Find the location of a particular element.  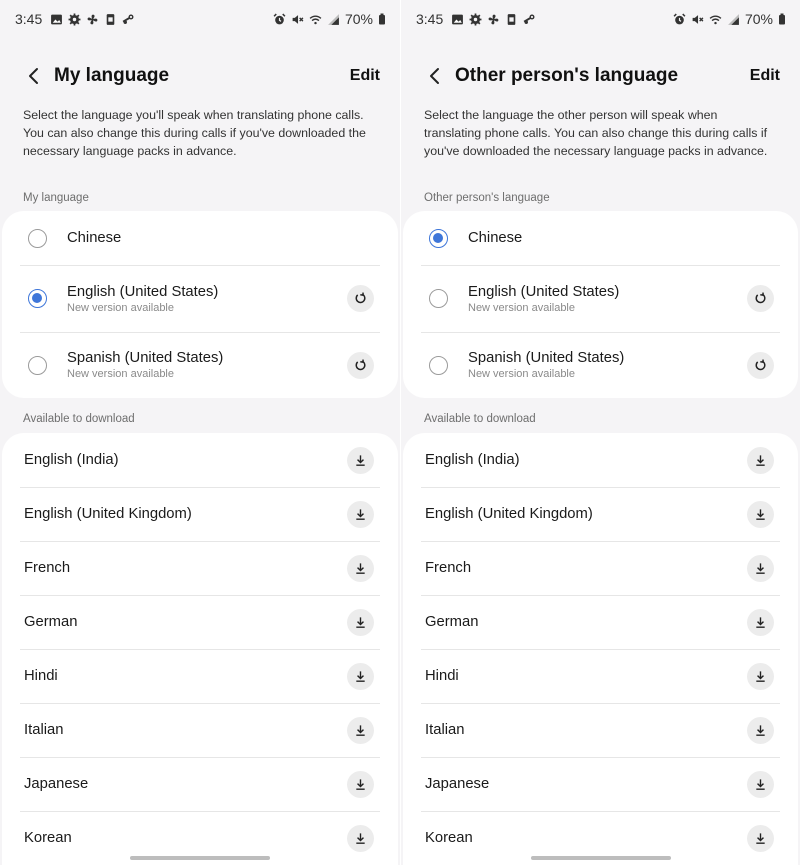

language-name: English (United States) is located at coordinates (544, 291).